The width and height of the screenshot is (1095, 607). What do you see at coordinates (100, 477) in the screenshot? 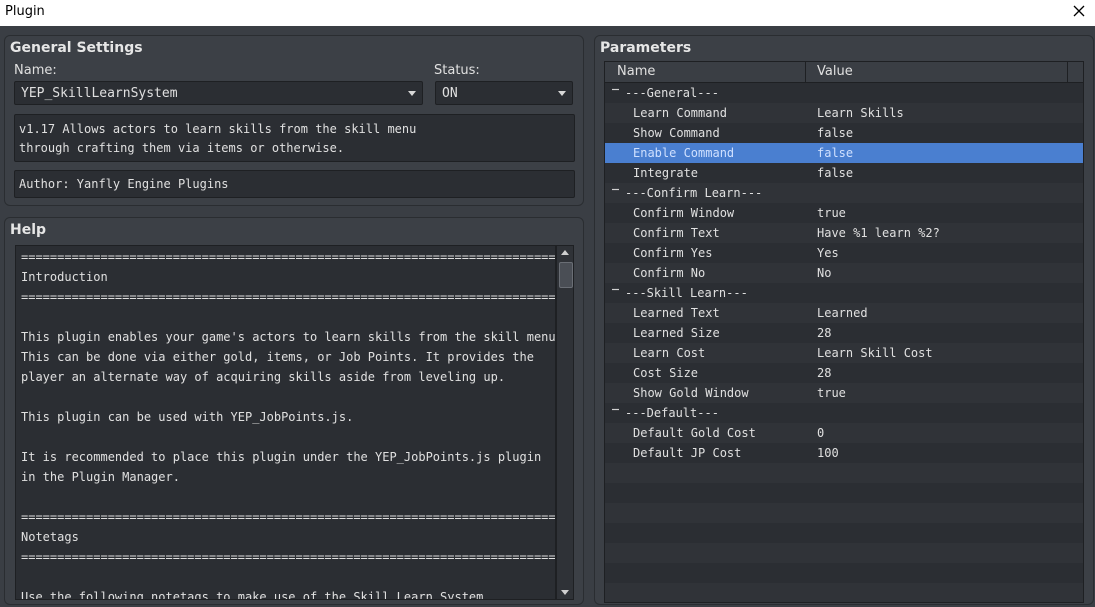
I see `help-line: in the Plugin Manager.` at bounding box center [100, 477].